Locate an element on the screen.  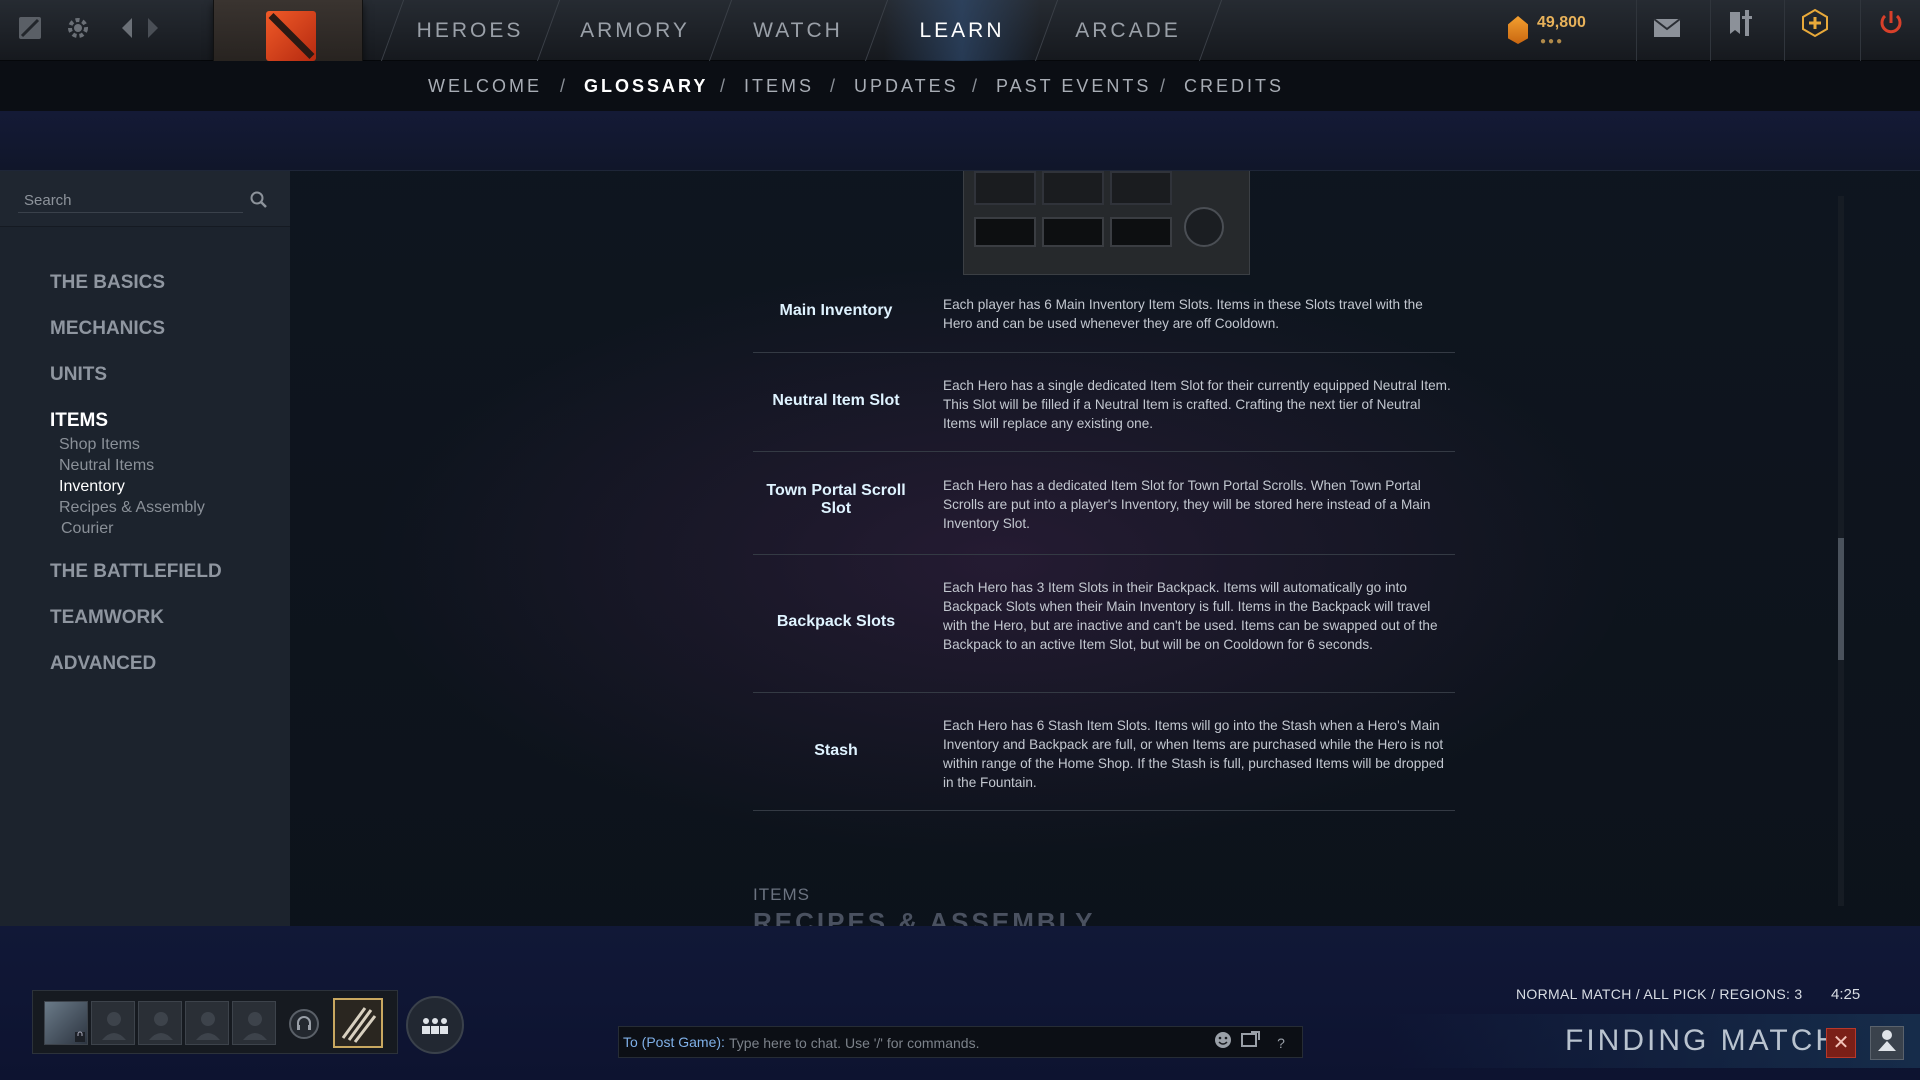
forward-arrow-icon is located at coordinates (153, 30).